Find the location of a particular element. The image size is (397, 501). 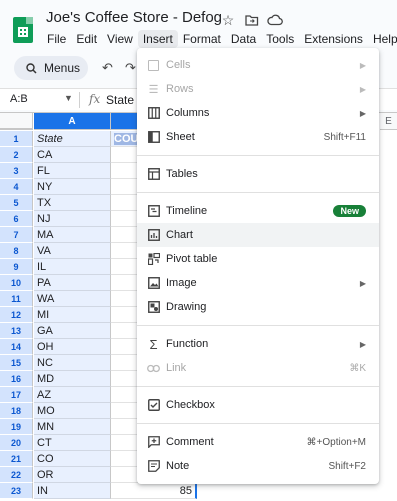

row-number: 14 is located at coordinates (16, 347).